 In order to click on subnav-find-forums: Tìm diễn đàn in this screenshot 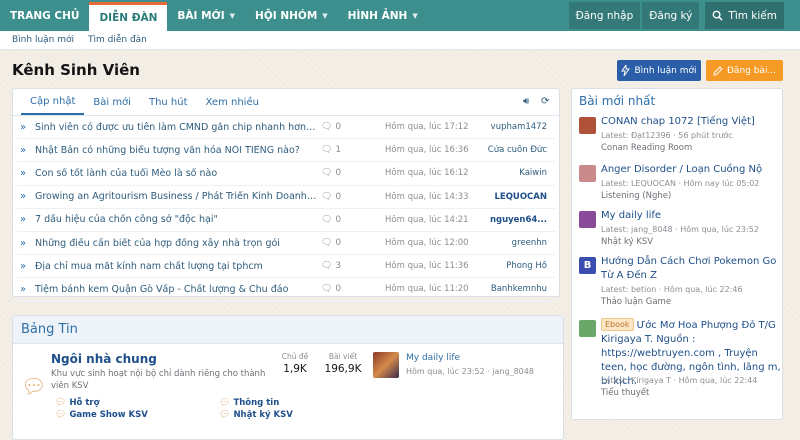, I will do `click(117, 40)`.